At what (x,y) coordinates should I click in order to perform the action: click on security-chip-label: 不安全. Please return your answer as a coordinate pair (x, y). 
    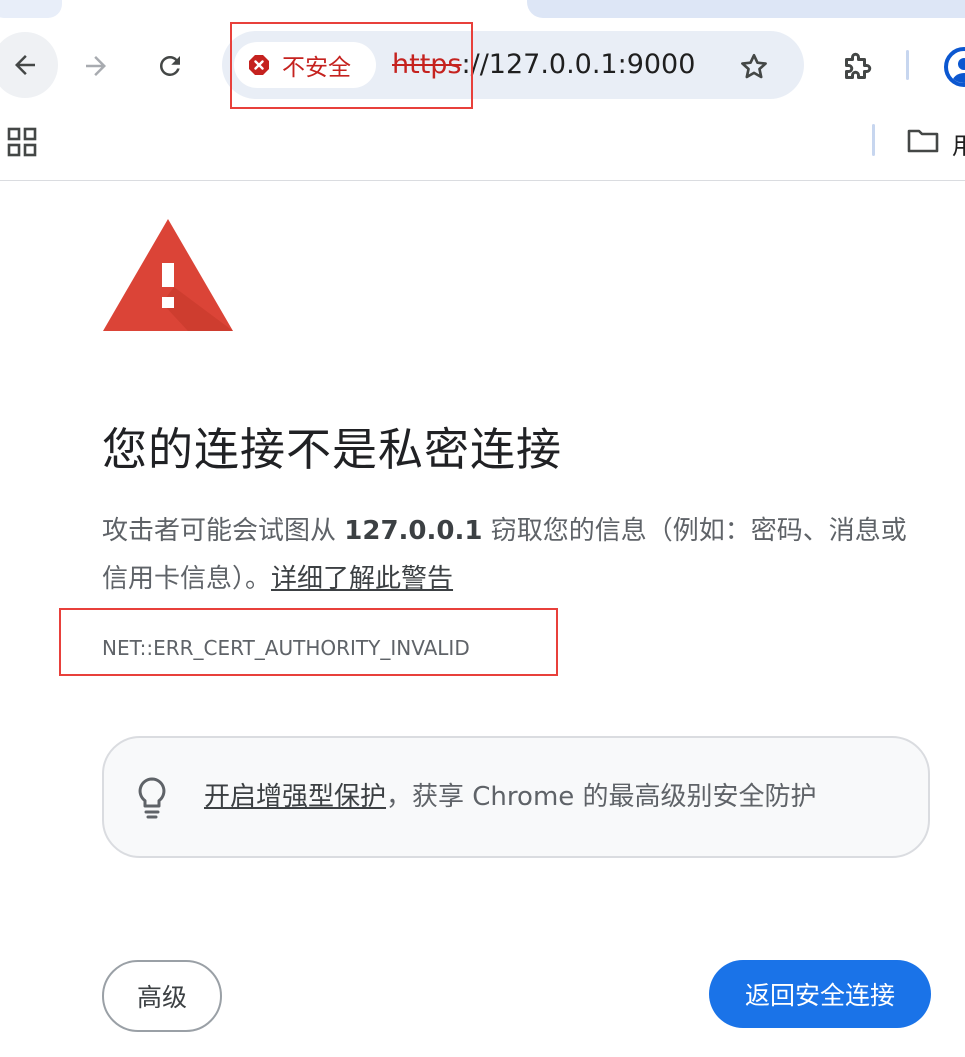
    Looking at the image, I should click on (316, 68).